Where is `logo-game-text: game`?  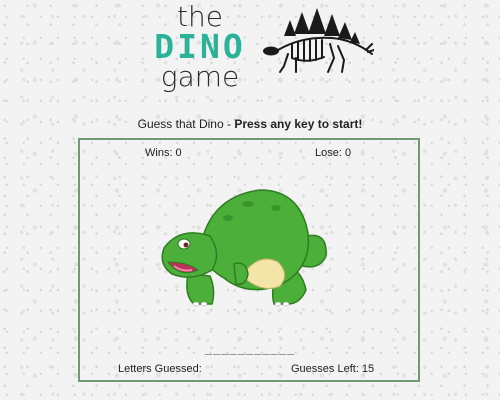
logo-game-text: game is located at coordinates (200, 76).